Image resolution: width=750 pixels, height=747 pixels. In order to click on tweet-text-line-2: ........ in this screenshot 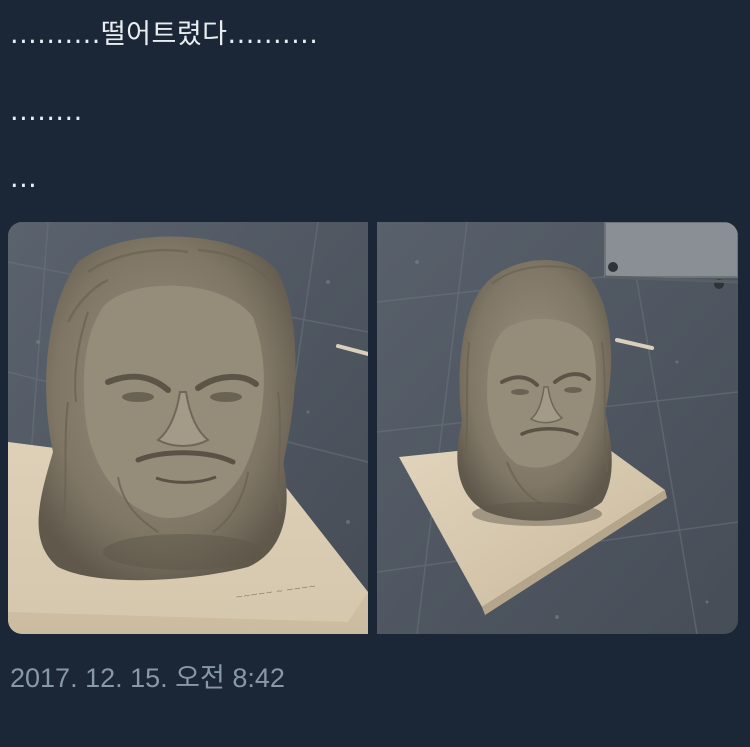, I will do `click(46, 111)`.